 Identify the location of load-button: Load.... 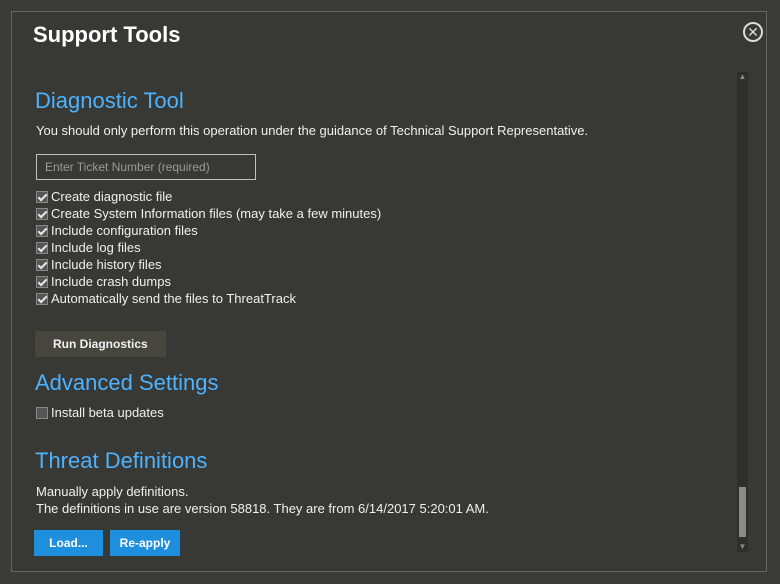
(68, 543).